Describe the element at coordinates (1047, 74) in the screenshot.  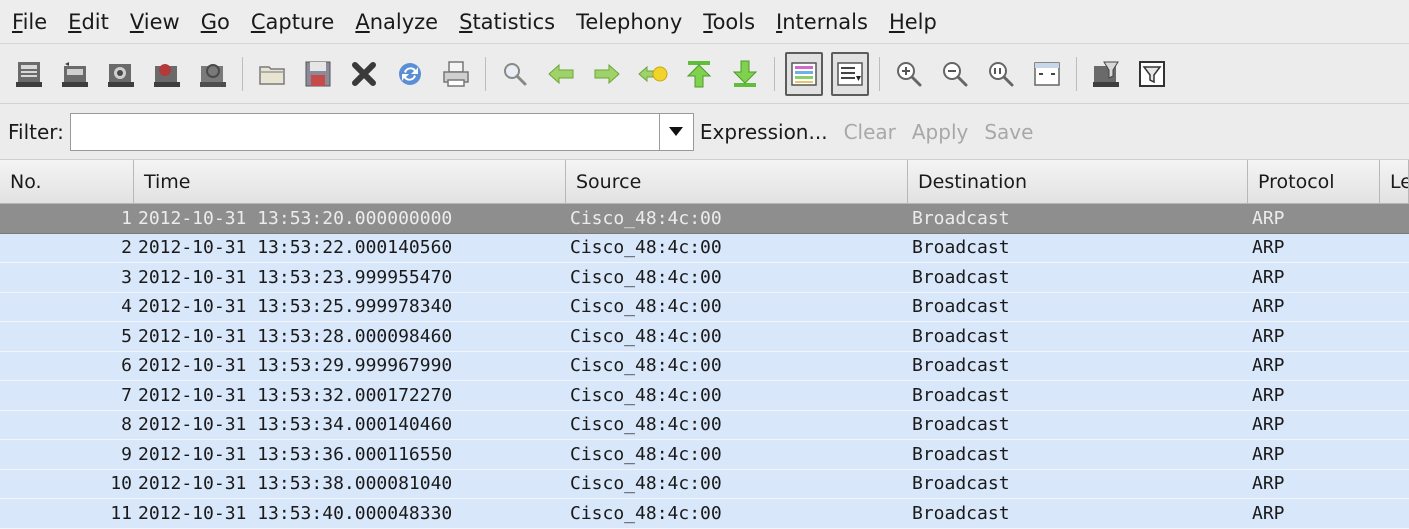
I see `resize-columns-icon` at that location.